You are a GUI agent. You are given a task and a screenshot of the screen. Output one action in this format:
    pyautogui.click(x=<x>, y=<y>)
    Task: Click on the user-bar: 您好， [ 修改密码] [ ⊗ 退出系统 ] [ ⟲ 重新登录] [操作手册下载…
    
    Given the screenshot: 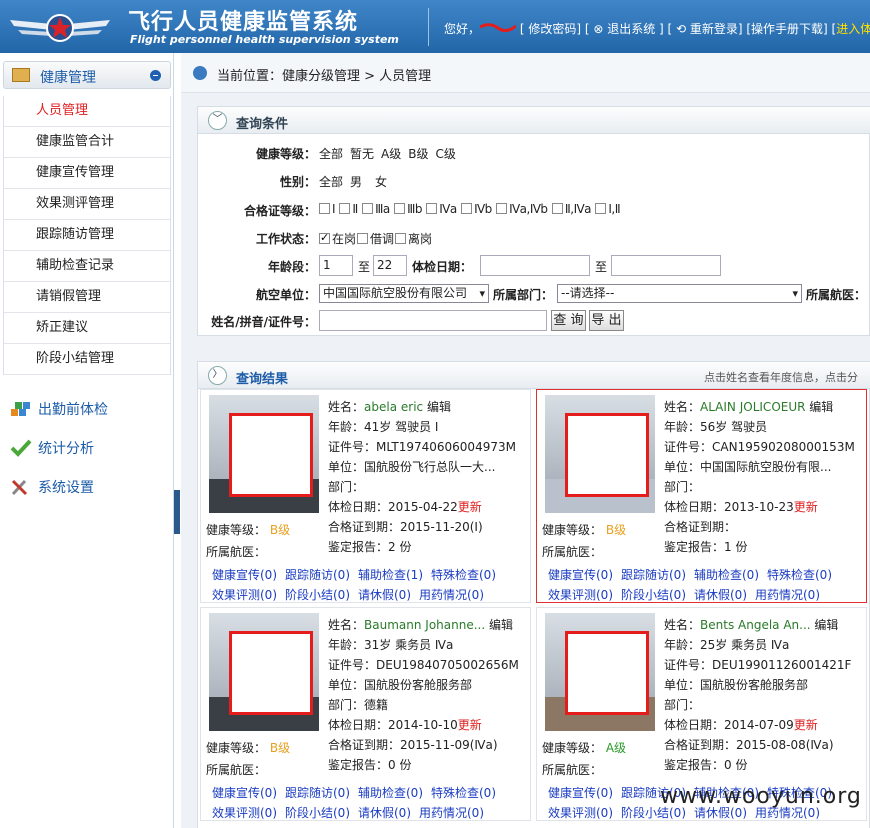 What is the action you would take?
    pyautogui.click(x=657, y=28)
    